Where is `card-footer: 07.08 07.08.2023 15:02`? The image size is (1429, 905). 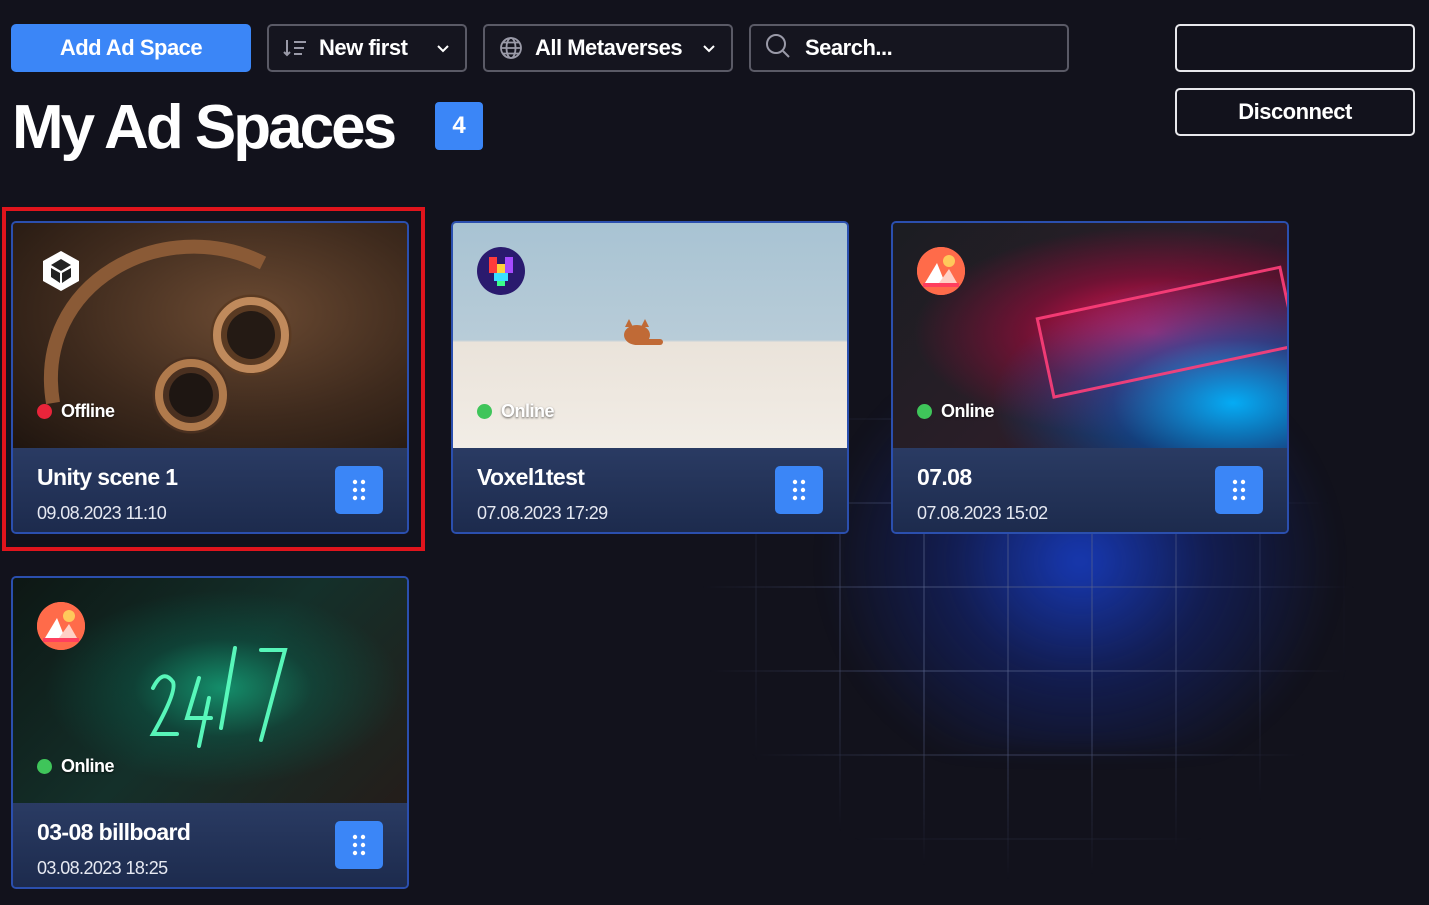 card-footer: 07.08 07.08.2023 15:02 is located at coordinates (1090, 490).